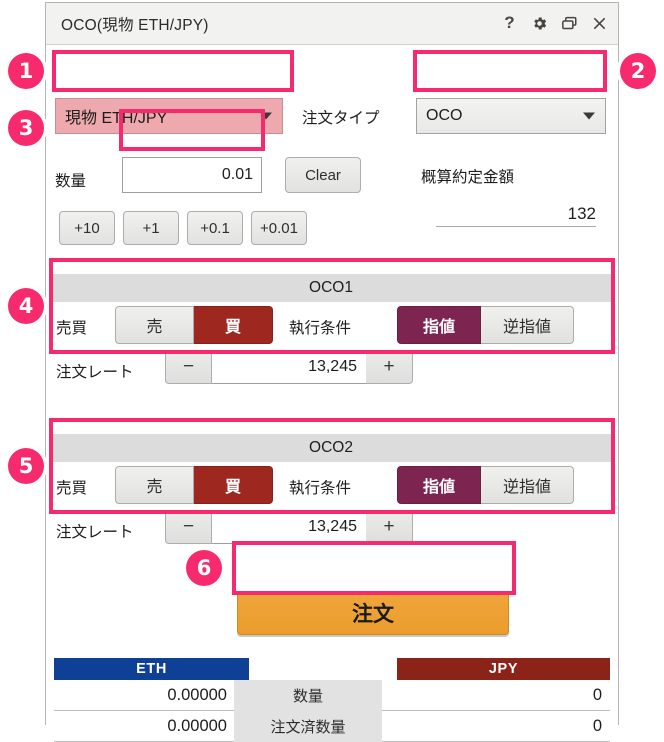 This screenshot has height=742, width=664. I want to click on annotation-badge-5: 5, so click(26, 466).